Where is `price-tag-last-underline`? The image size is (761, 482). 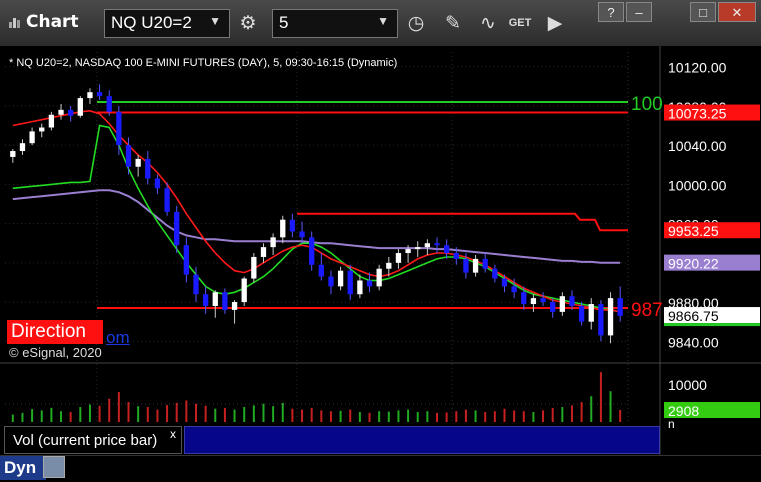 price-tag-last-underline is located at coordinates (712, 325).